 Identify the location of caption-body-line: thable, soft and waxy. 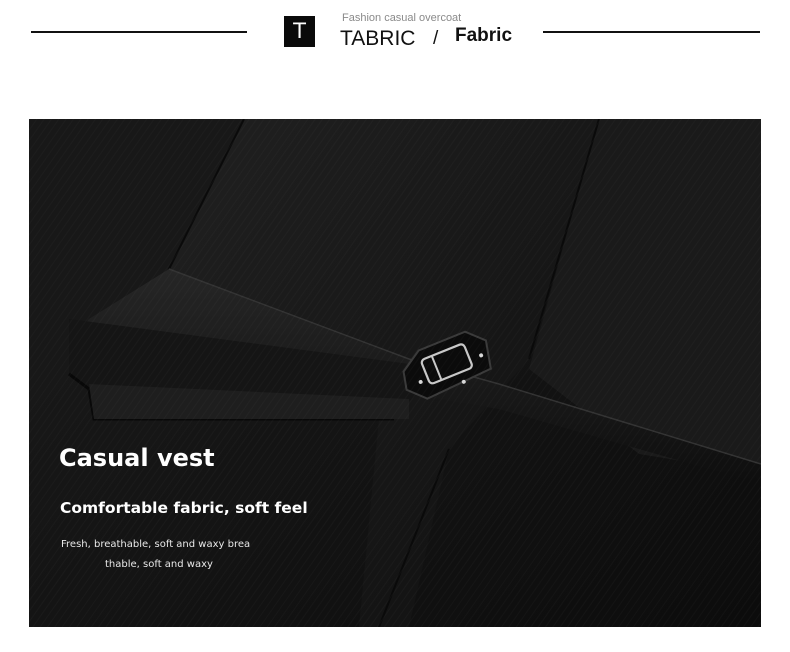
(159, 564).